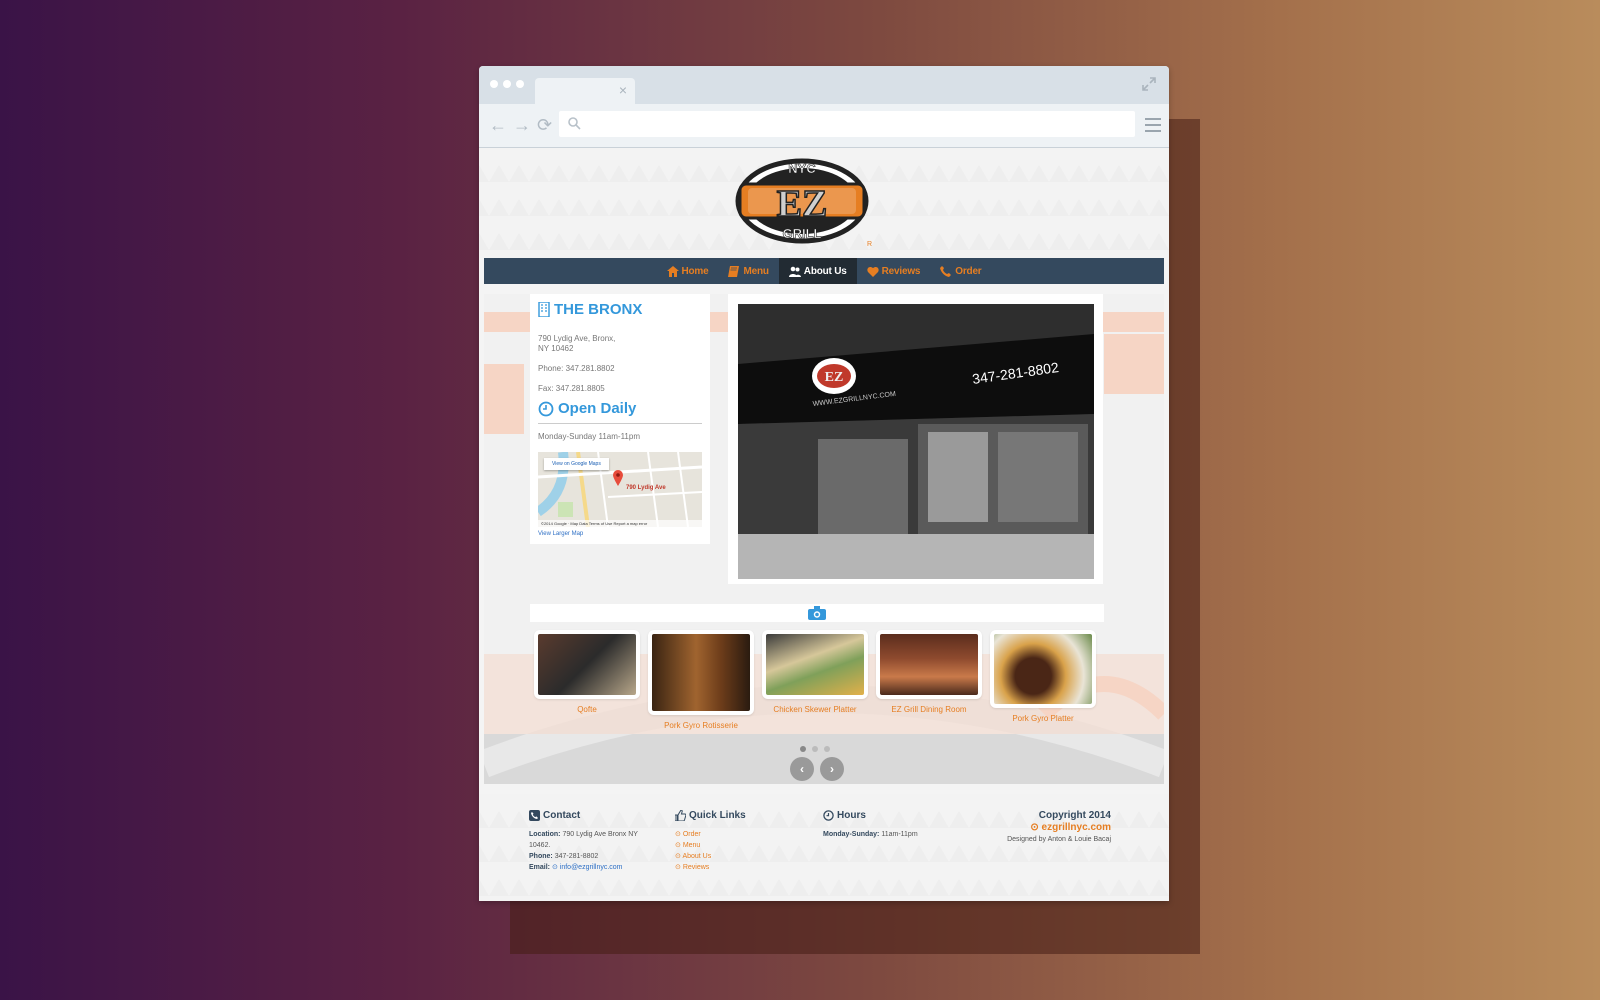  What do you see at coordinates (574, 123) in the screenshot?
I see `search-icon` at bounding box center [574, 123].